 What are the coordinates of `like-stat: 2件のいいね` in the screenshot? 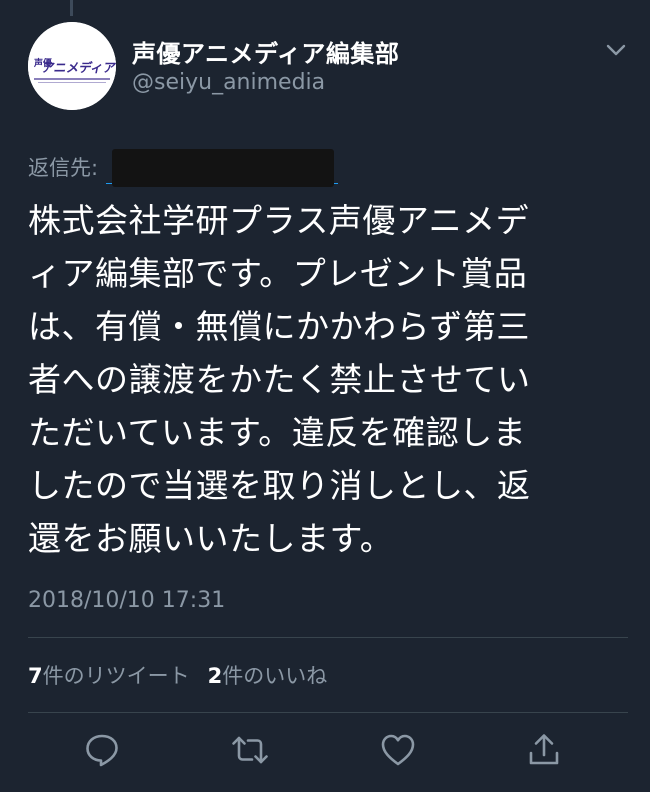 It's located at (268, 676).